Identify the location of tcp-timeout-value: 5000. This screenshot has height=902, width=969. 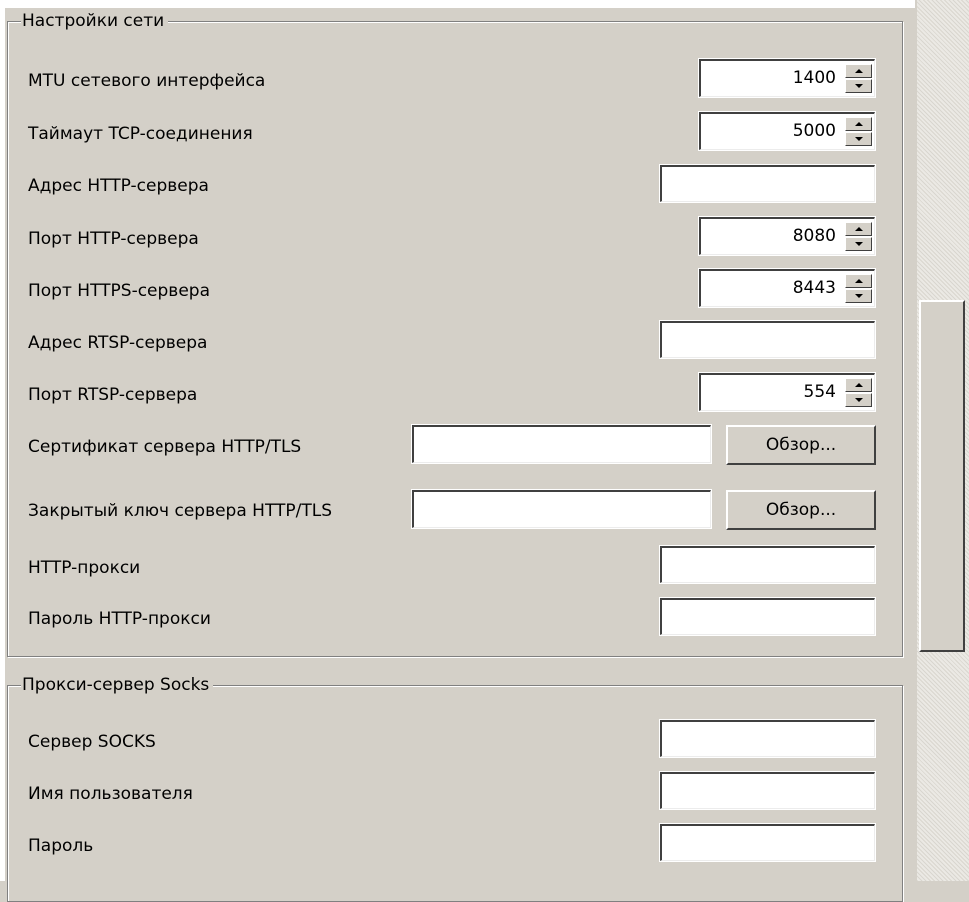
(814, 131).